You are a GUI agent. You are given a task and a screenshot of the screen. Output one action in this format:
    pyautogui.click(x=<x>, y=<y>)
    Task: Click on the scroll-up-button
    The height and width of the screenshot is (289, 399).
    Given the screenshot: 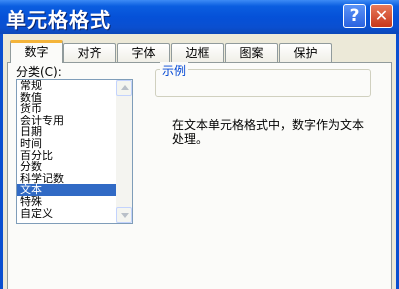 What is the action you would take?
    pyautogui.click(x=124, y=88)
    